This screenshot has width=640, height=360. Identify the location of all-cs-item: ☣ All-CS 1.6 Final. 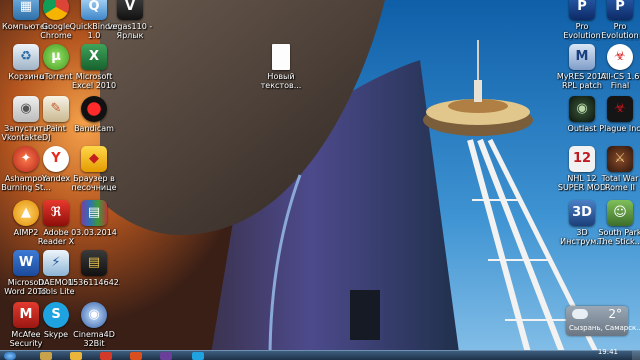
(617, 67).